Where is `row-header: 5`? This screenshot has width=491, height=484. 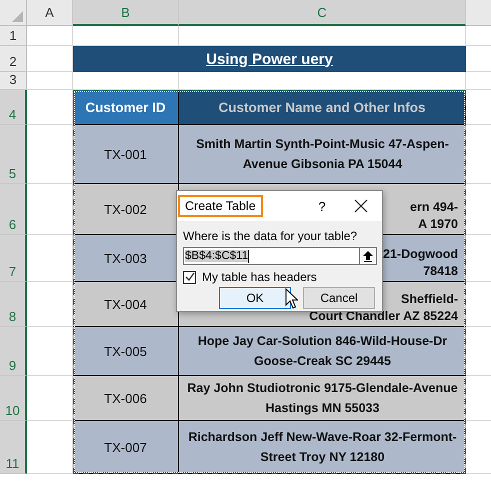
row-header: 5 is located at coordinates (13, 154).